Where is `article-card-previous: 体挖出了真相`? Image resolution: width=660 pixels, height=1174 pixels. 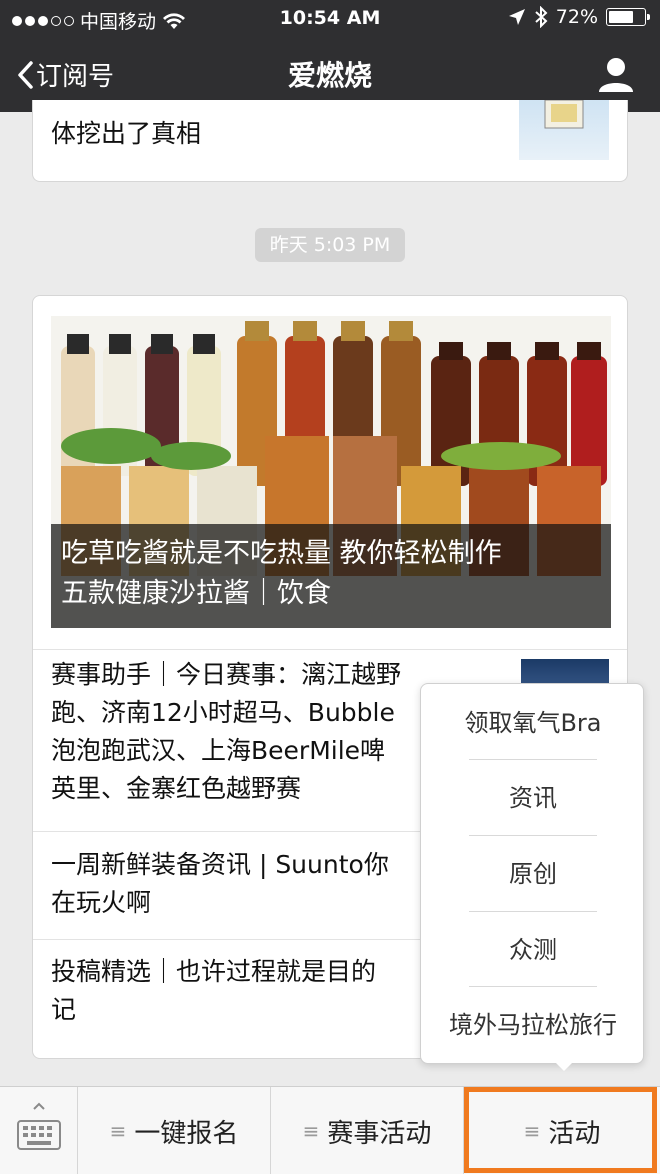 article-card-previous: 体挖出了真相 is located at coordinates (330, 141).